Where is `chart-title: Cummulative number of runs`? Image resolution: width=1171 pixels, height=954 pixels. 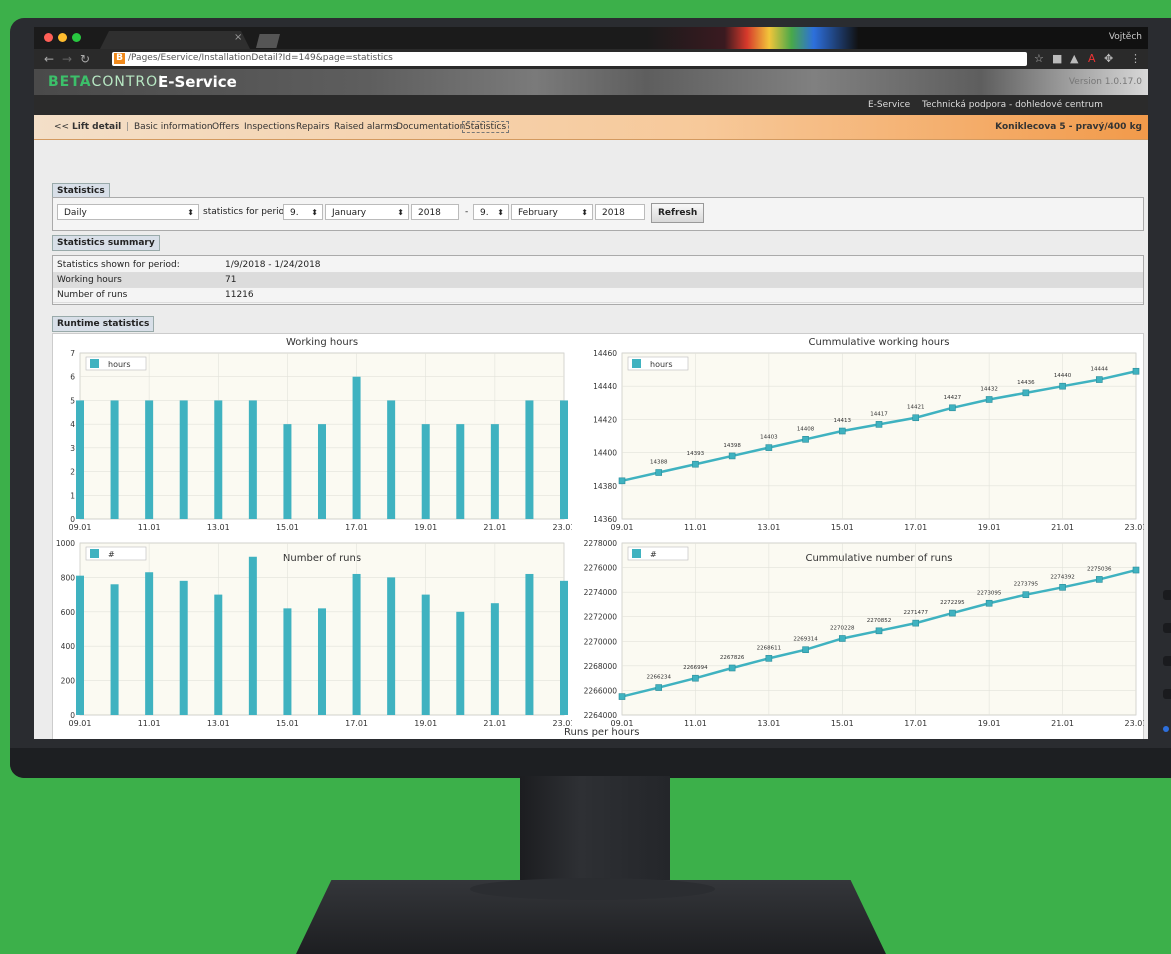
chart-title: Cummulative number of runs is located at coordinates (878, 558).